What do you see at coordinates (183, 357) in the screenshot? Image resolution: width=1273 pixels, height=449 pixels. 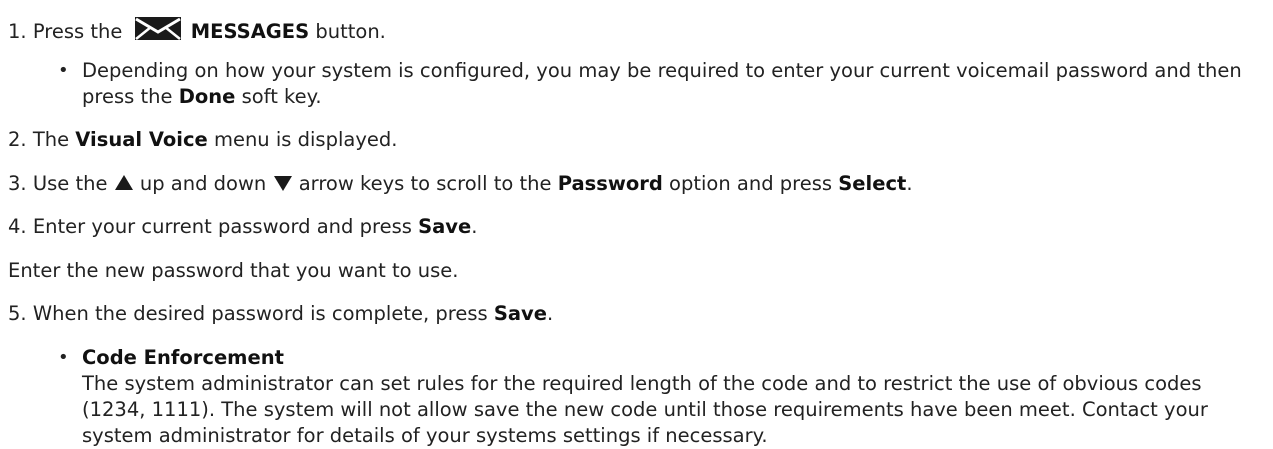 I see `code-enforcement-title: Code Enforcement` at bounding box center [183, 357].